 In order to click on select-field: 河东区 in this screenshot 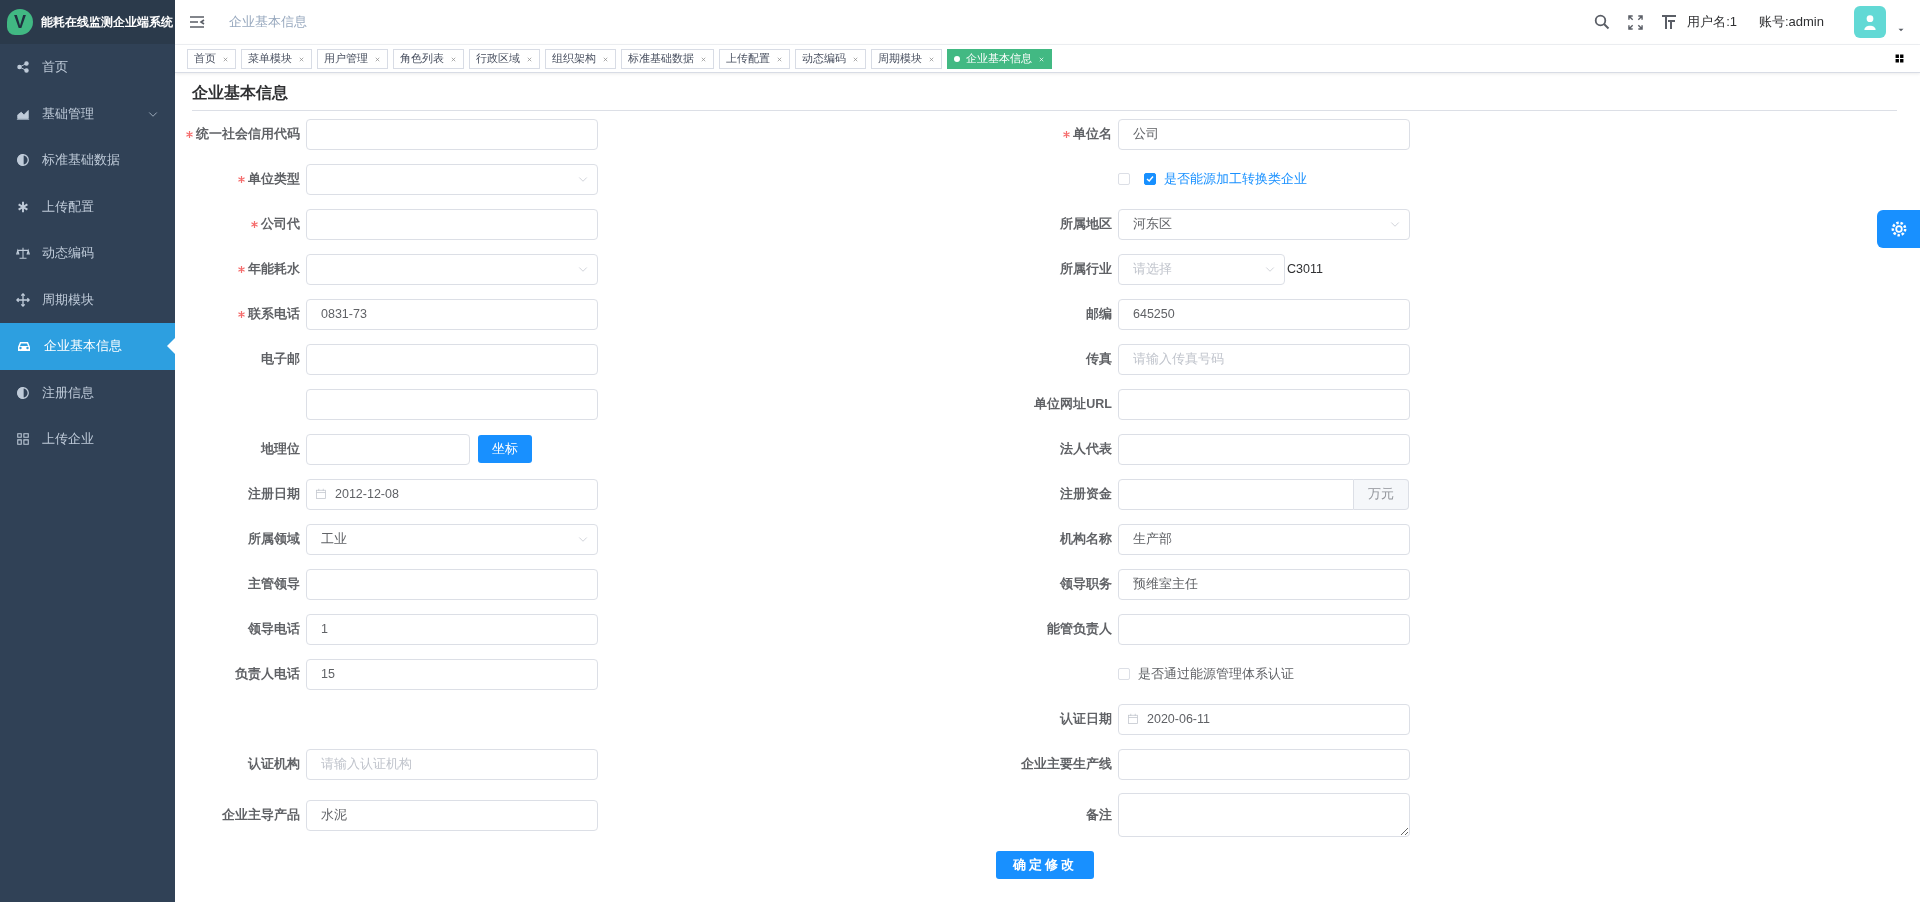, I will do `click(1264, 224)`.